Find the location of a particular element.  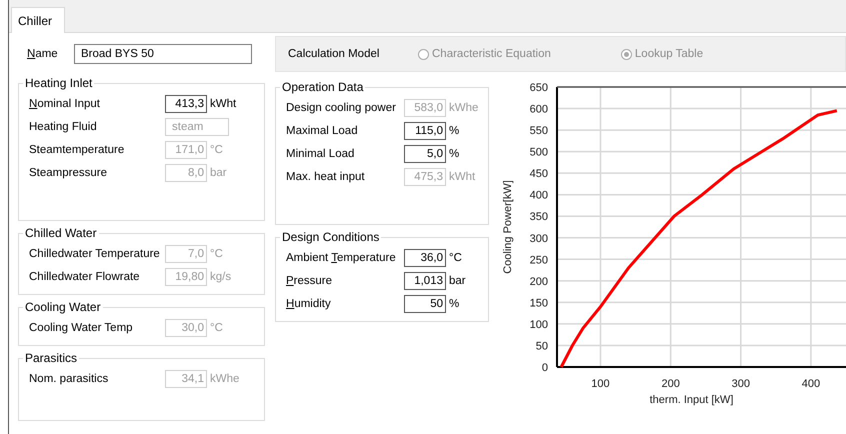

y-tick-label: 350 is located at coordinates (539, 217).